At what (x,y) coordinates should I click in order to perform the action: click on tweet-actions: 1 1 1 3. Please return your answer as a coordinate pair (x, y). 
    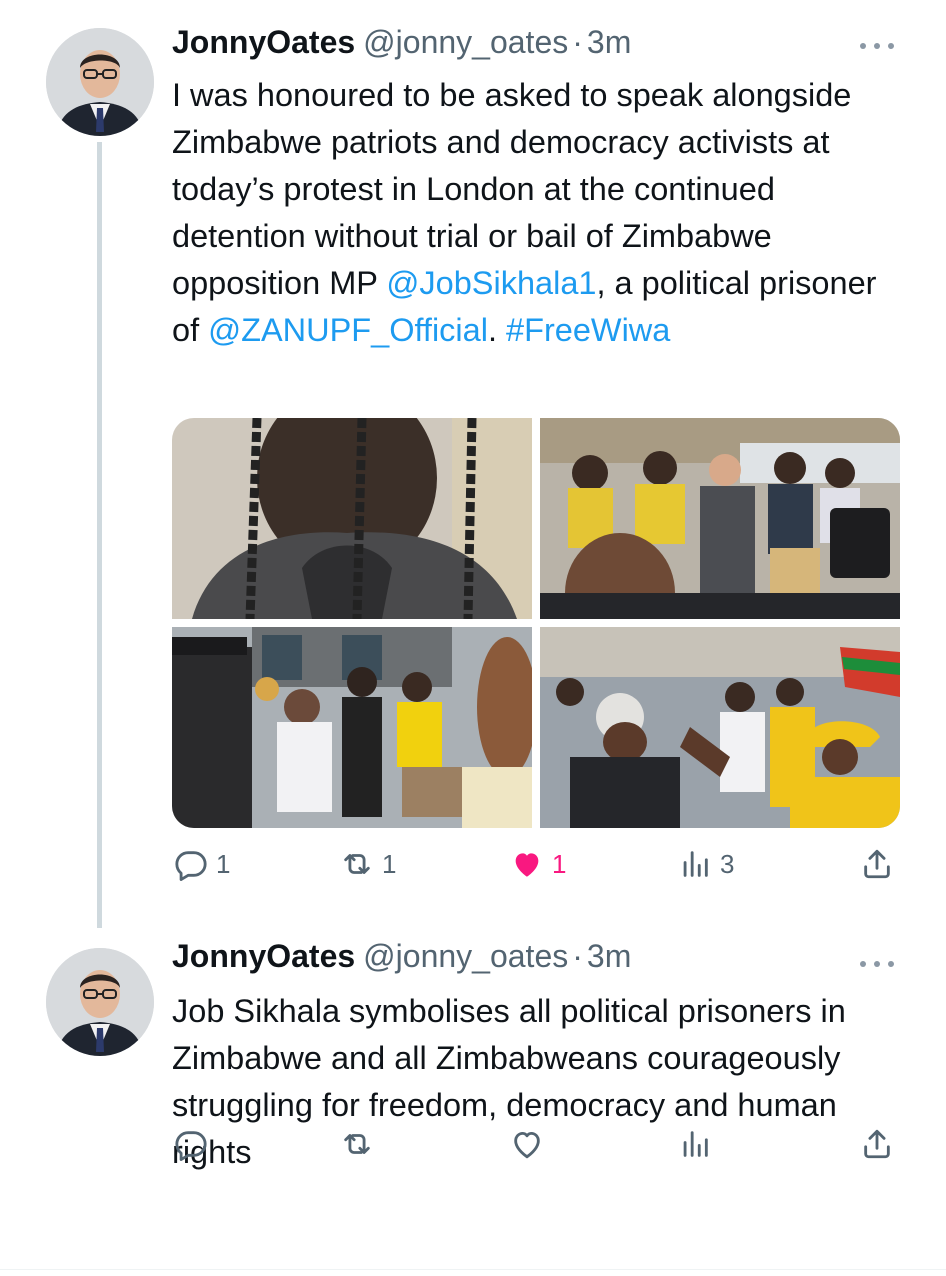
    Looking at the image, I should click on (535, 864).